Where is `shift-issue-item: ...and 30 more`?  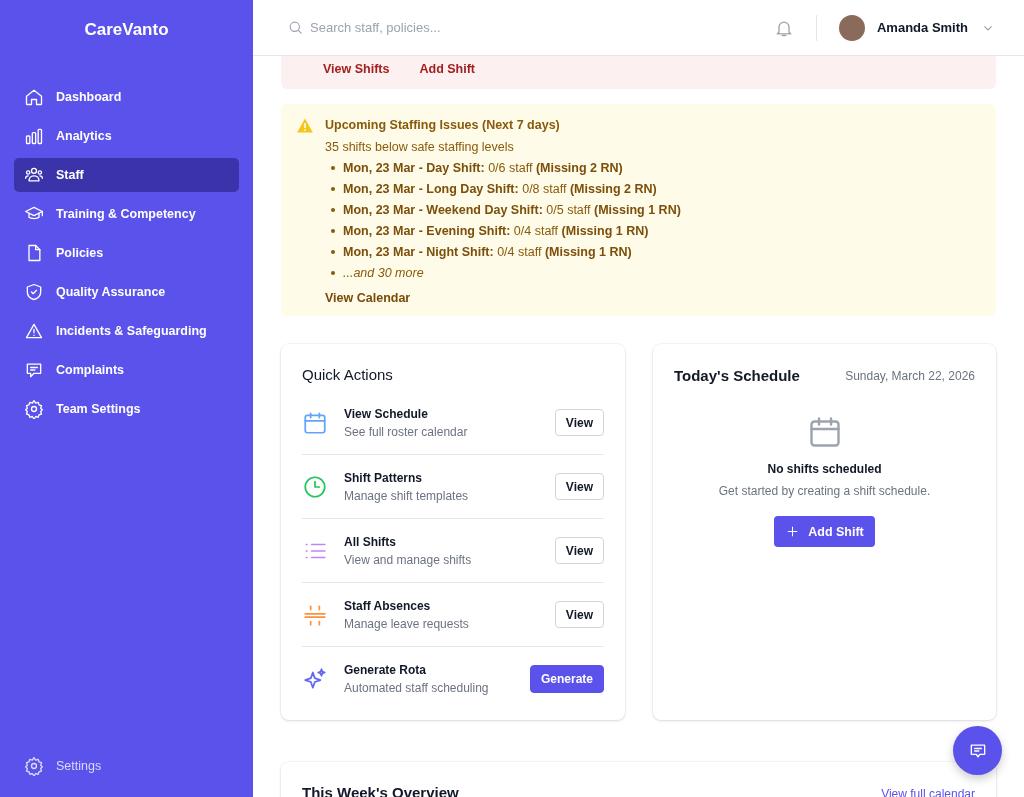
shift-issue-item: ...and 30 more is located at coordinates (383, 273).